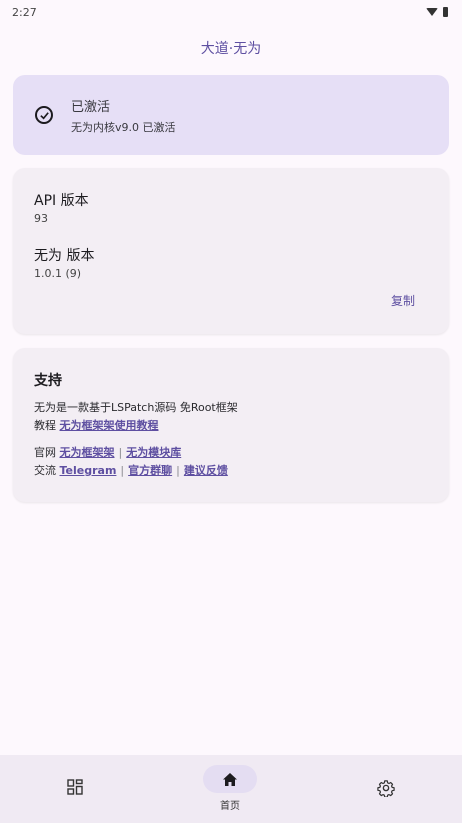  I want to click on home-indicator, so click(230, 779).